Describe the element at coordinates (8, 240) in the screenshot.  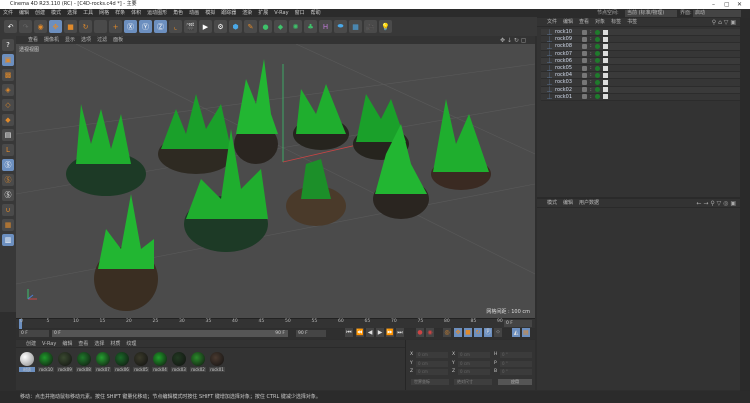
I see `lock-workplane-icon: ▥` at that location.